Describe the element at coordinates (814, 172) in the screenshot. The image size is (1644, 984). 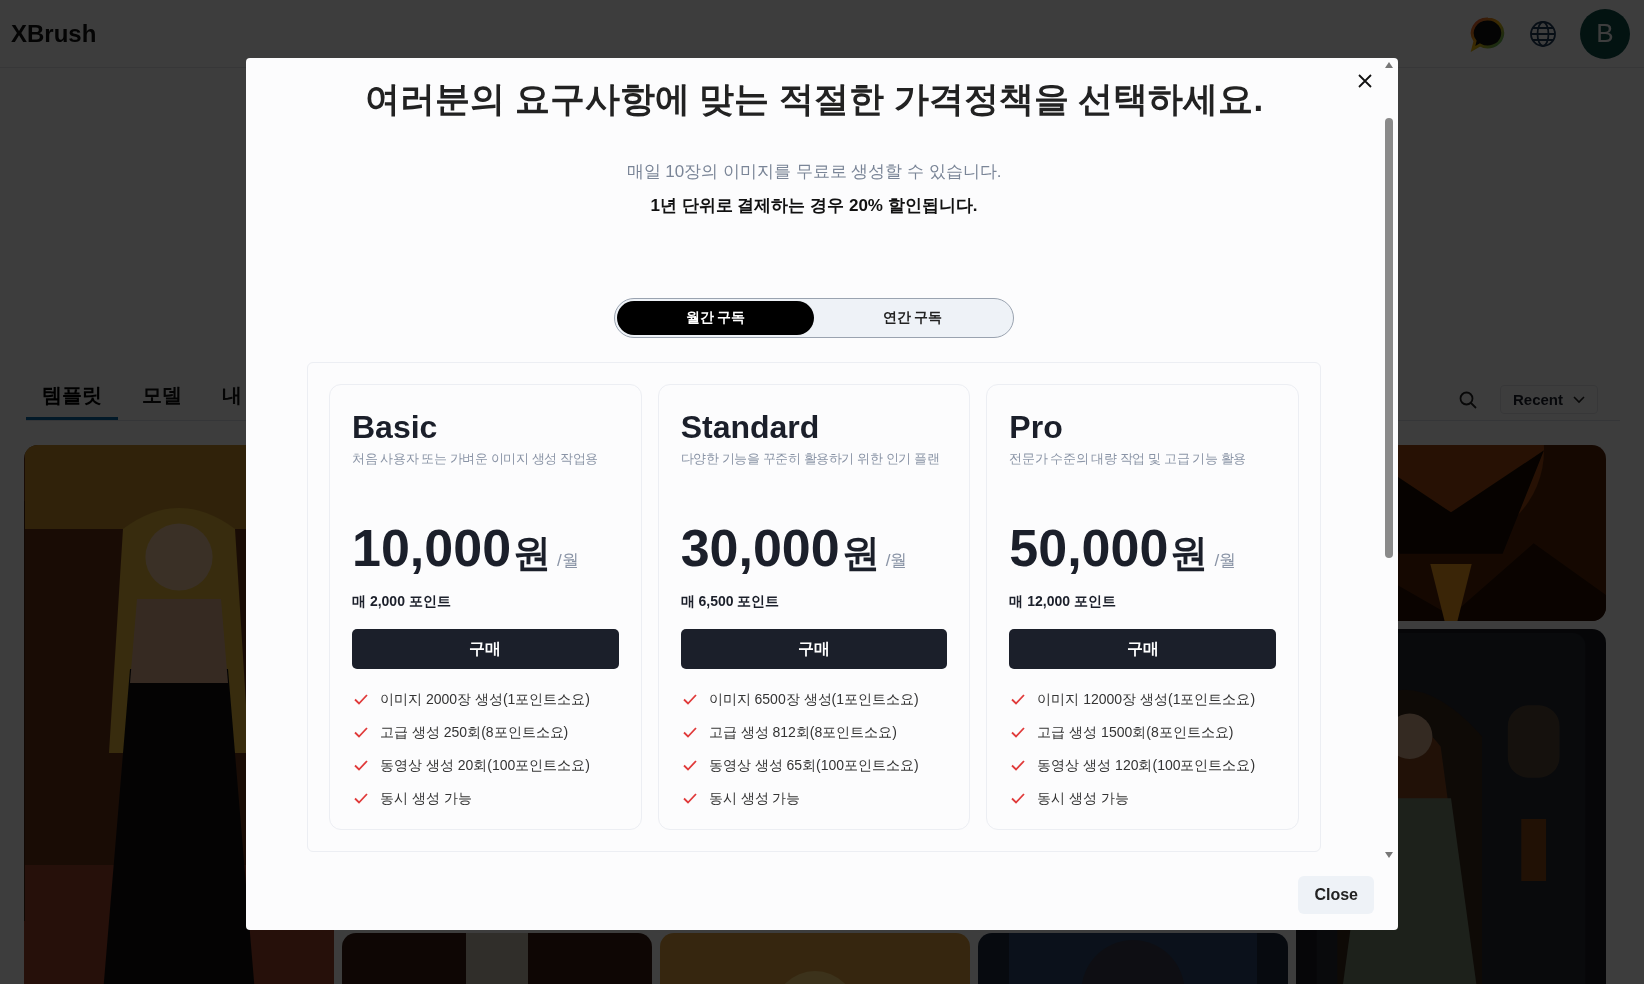
I see `subtitle: 매일 10장의 이미지를 무료로 생성할 수 있습니다.` at that location.